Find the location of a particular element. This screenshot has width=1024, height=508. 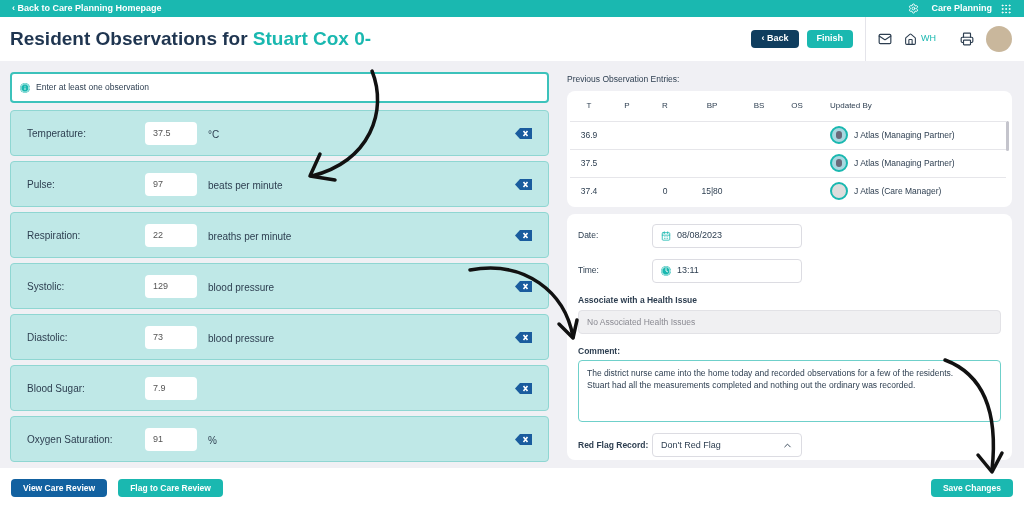

column-header: R is located at coordinates (665, 105).